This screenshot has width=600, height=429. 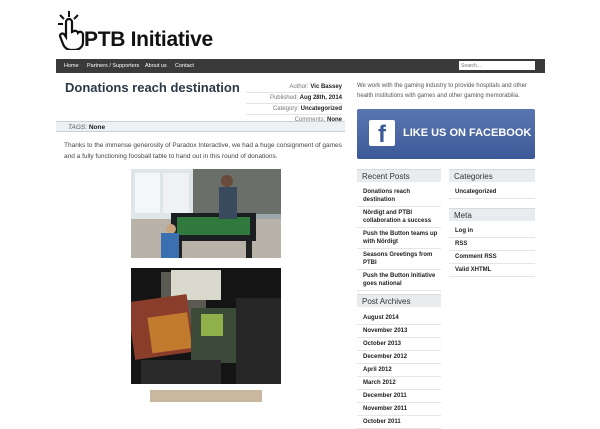 What do you see at coordinates (399, 196) in the screenshot?
I see `recent-post-link: Donations reach destination` at bounding box center [399, 196].